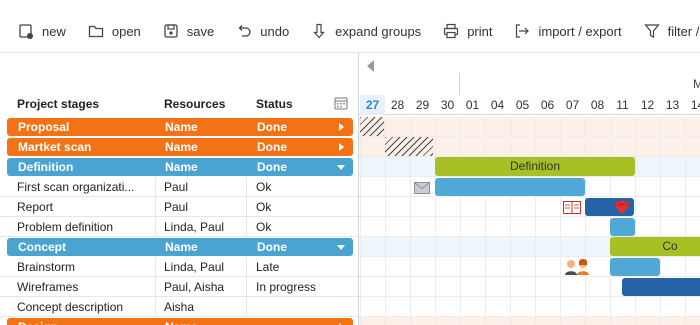  What do you see at coordinates (578, 269) in the screenshot?
I see `people-icon` at bounding box center [578, 269].